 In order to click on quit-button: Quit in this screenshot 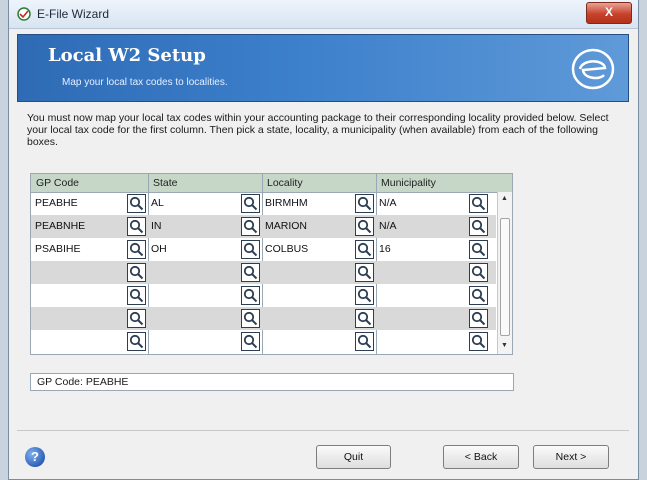, I will do `click(353, 457)`.